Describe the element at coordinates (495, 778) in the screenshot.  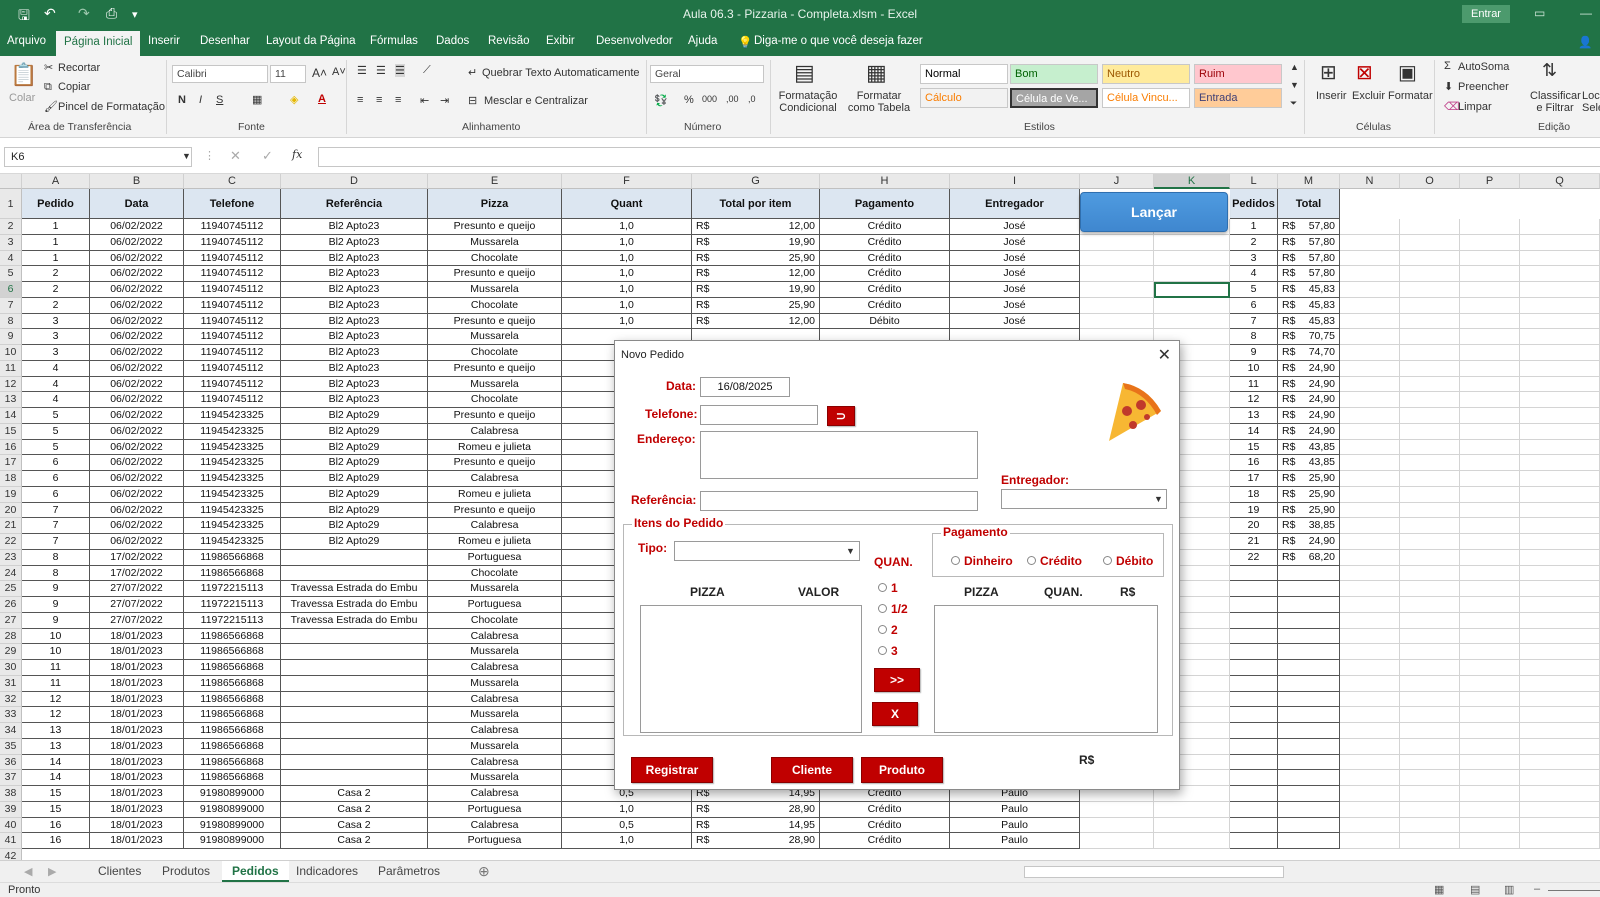
I see `table-cell: Mussarela` at that location.